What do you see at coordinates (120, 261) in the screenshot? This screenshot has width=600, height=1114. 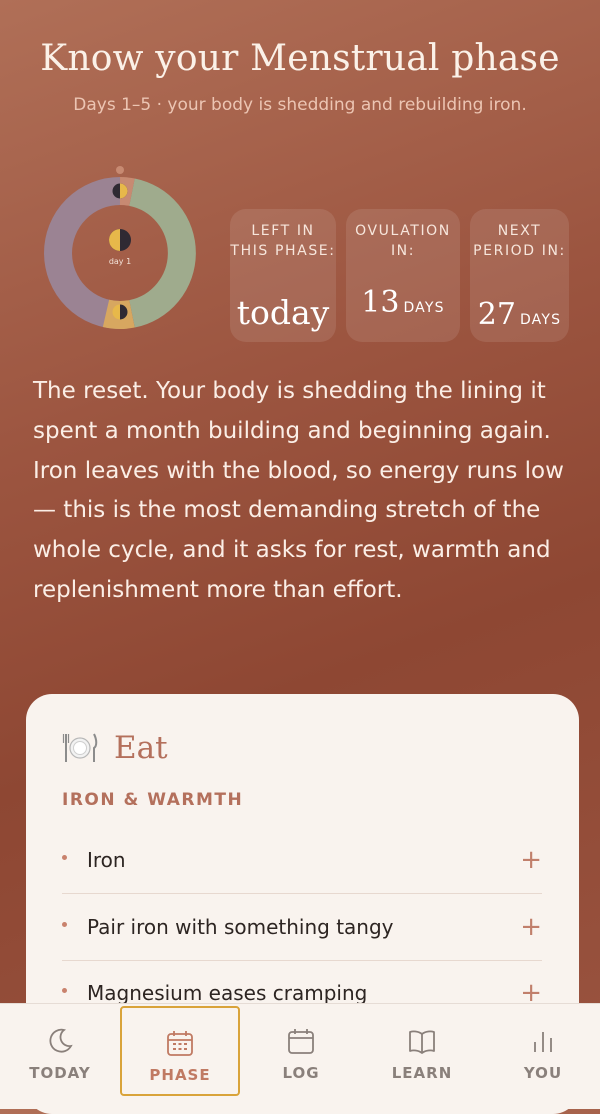 I see `ring-center-label: day 1` at bounding box center [120, 261].